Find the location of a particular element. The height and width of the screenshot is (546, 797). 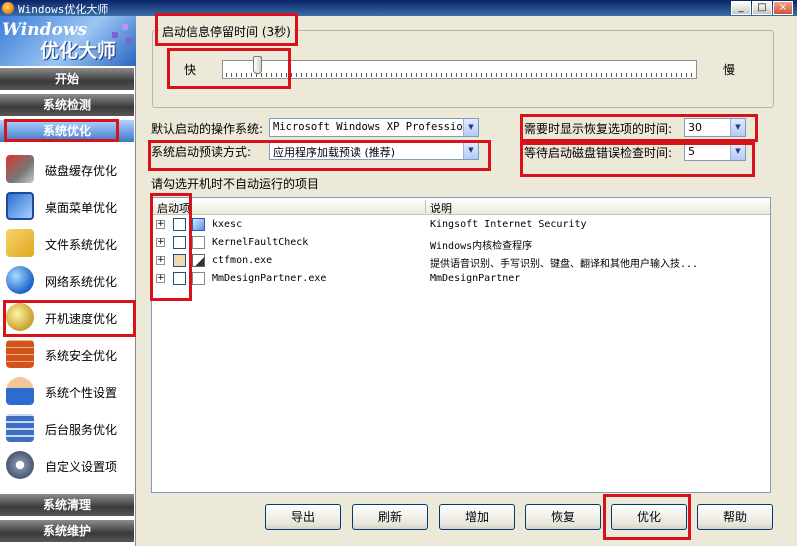

window-title: Windows优化大师 is located at coordinates (63, 9).